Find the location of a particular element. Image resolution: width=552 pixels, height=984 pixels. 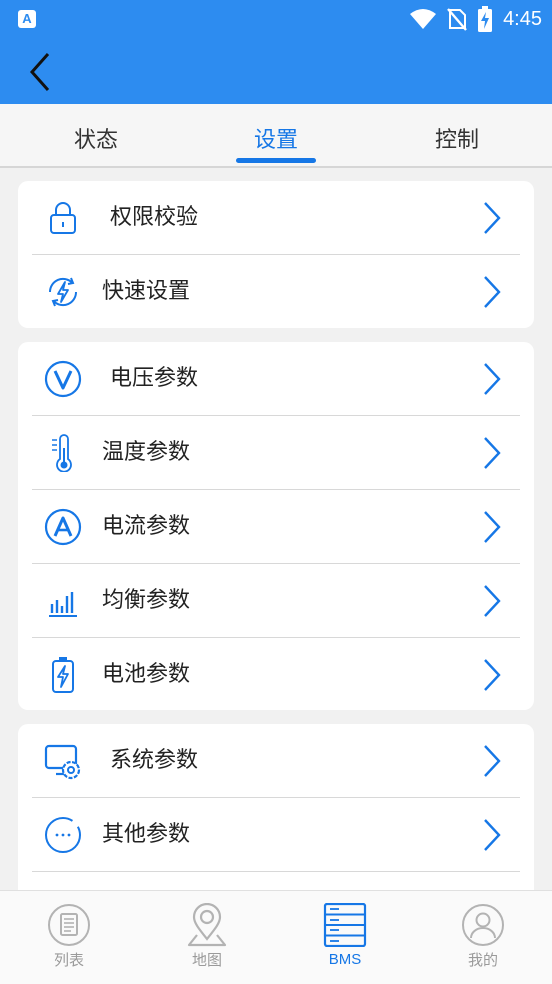

app-header: A 4:45 is located at coordinates (276, 52).